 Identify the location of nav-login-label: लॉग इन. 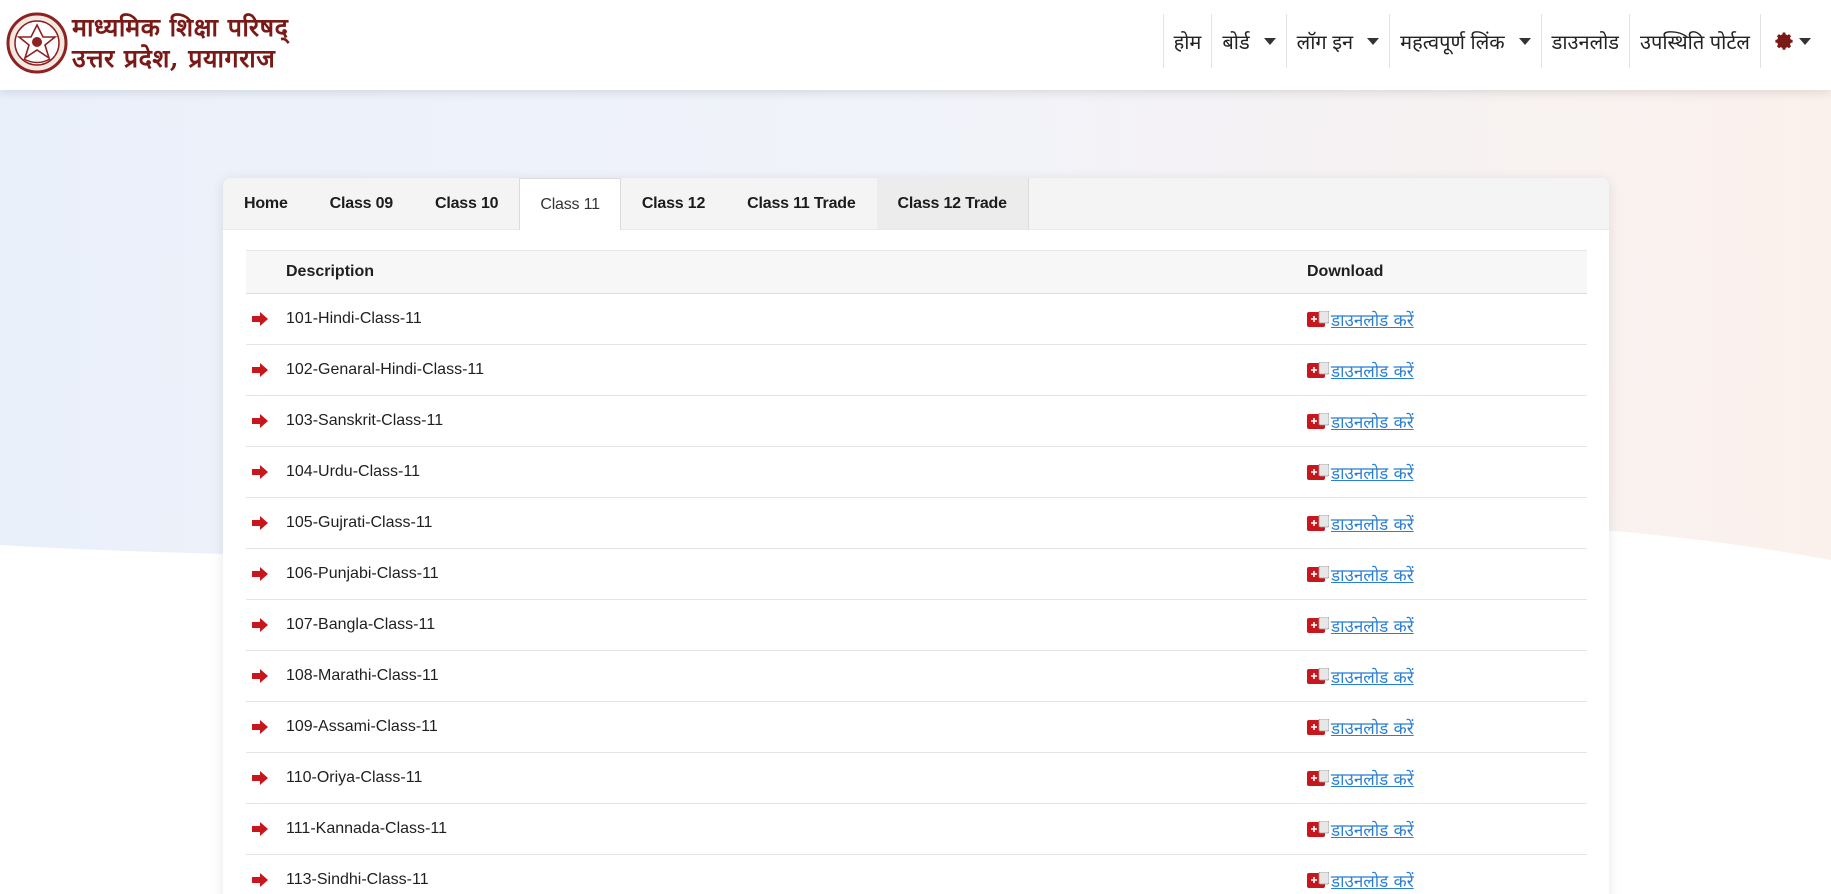
(1325, 42).